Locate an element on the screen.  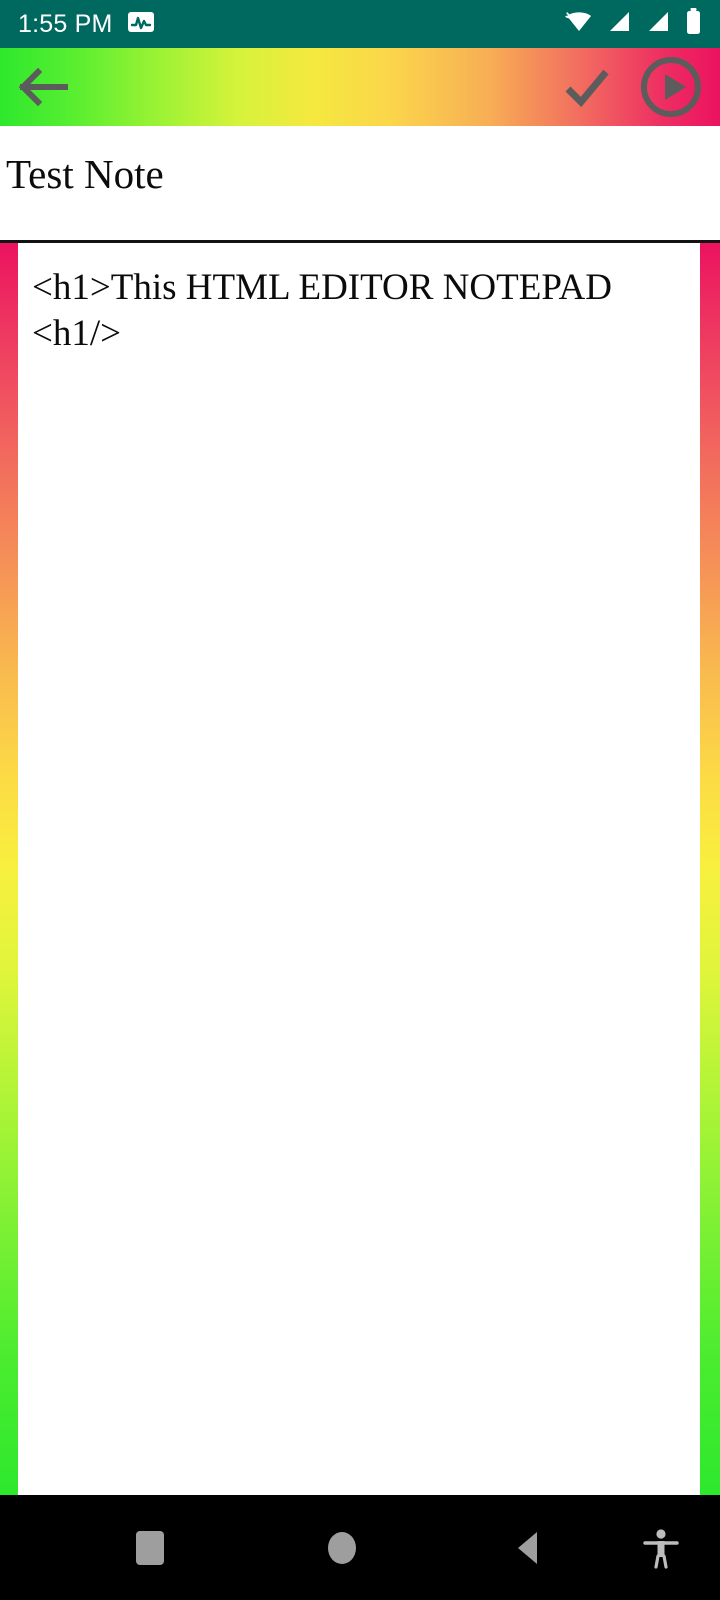
arrow-left-icon is located at coordinates (43, 87).